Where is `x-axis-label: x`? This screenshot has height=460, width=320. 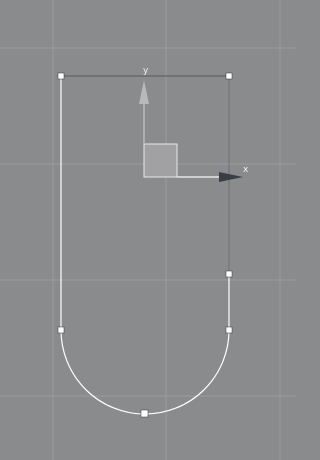 x-axis-label: x is located at coordinates (246, 170).